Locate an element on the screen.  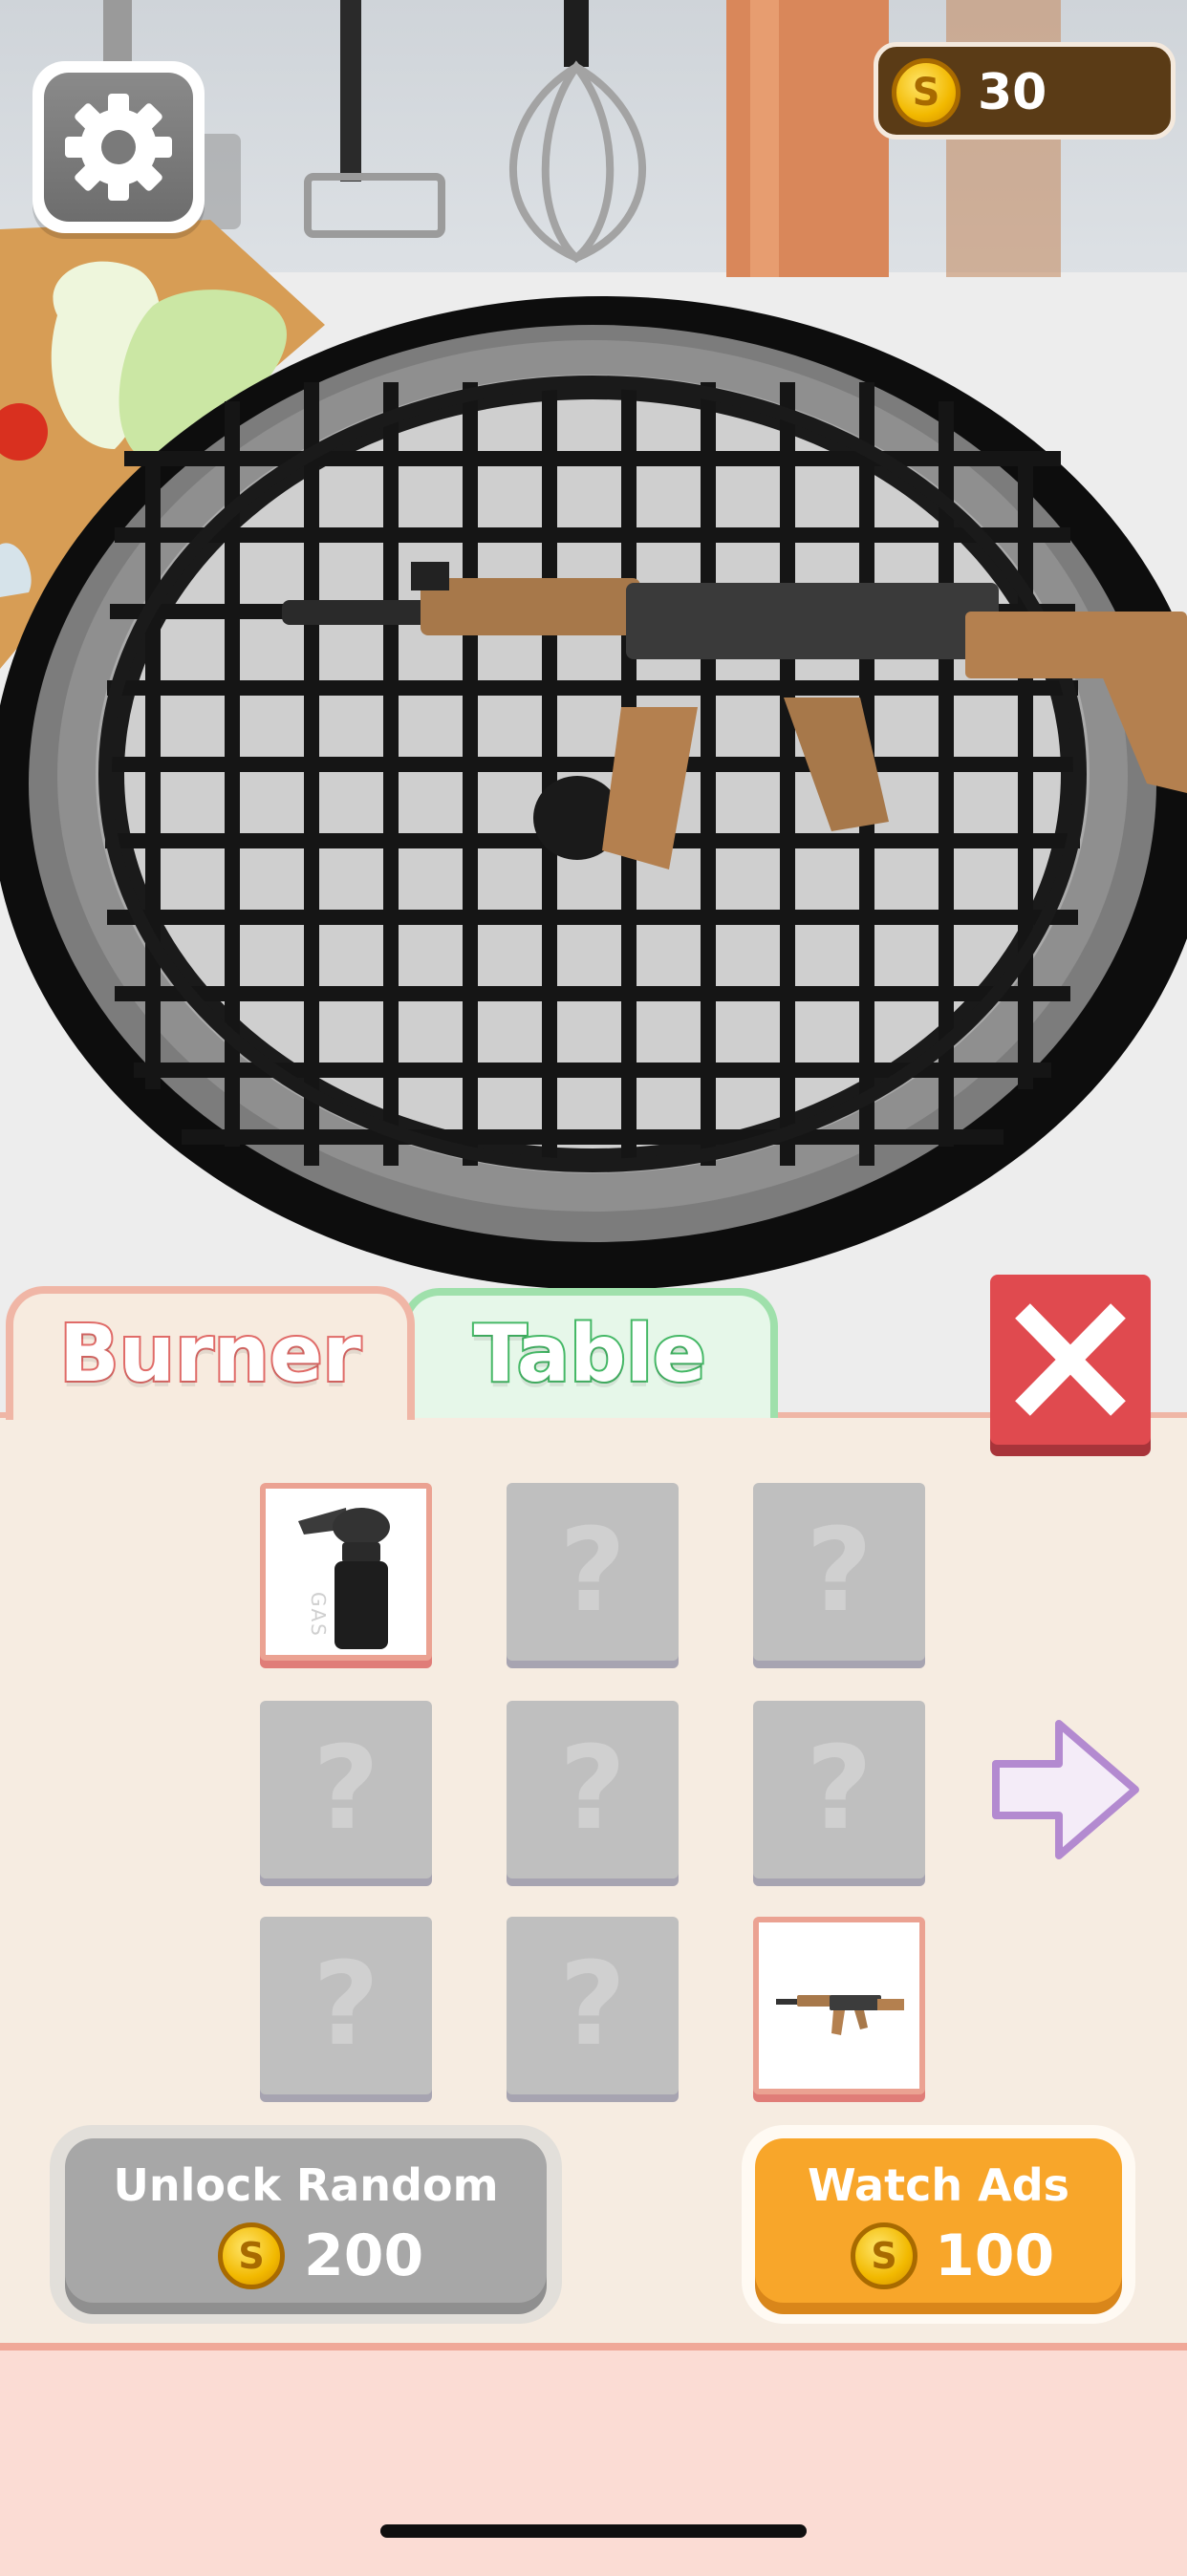
rifle-icon is located at coordinates (840, 2015).